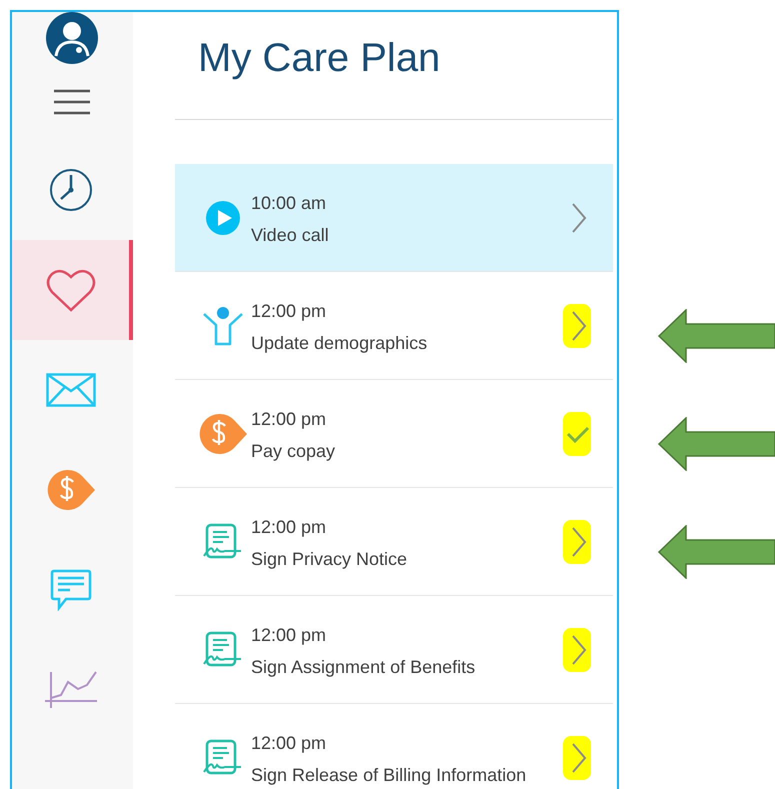 The image size is (775, 789). I want to click on task-title: Update demographics, so click(339, 343).